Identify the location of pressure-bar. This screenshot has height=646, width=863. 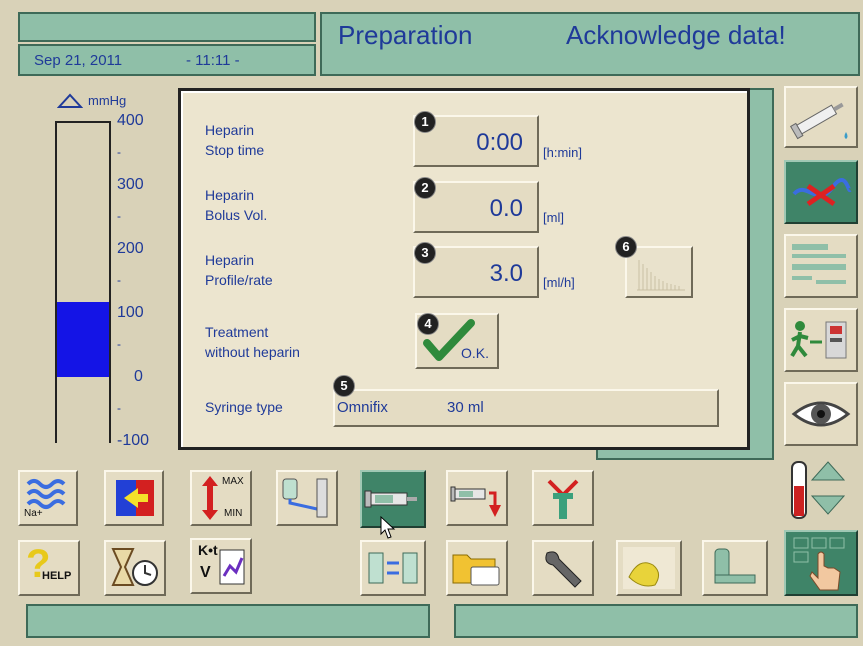
(83, 339).